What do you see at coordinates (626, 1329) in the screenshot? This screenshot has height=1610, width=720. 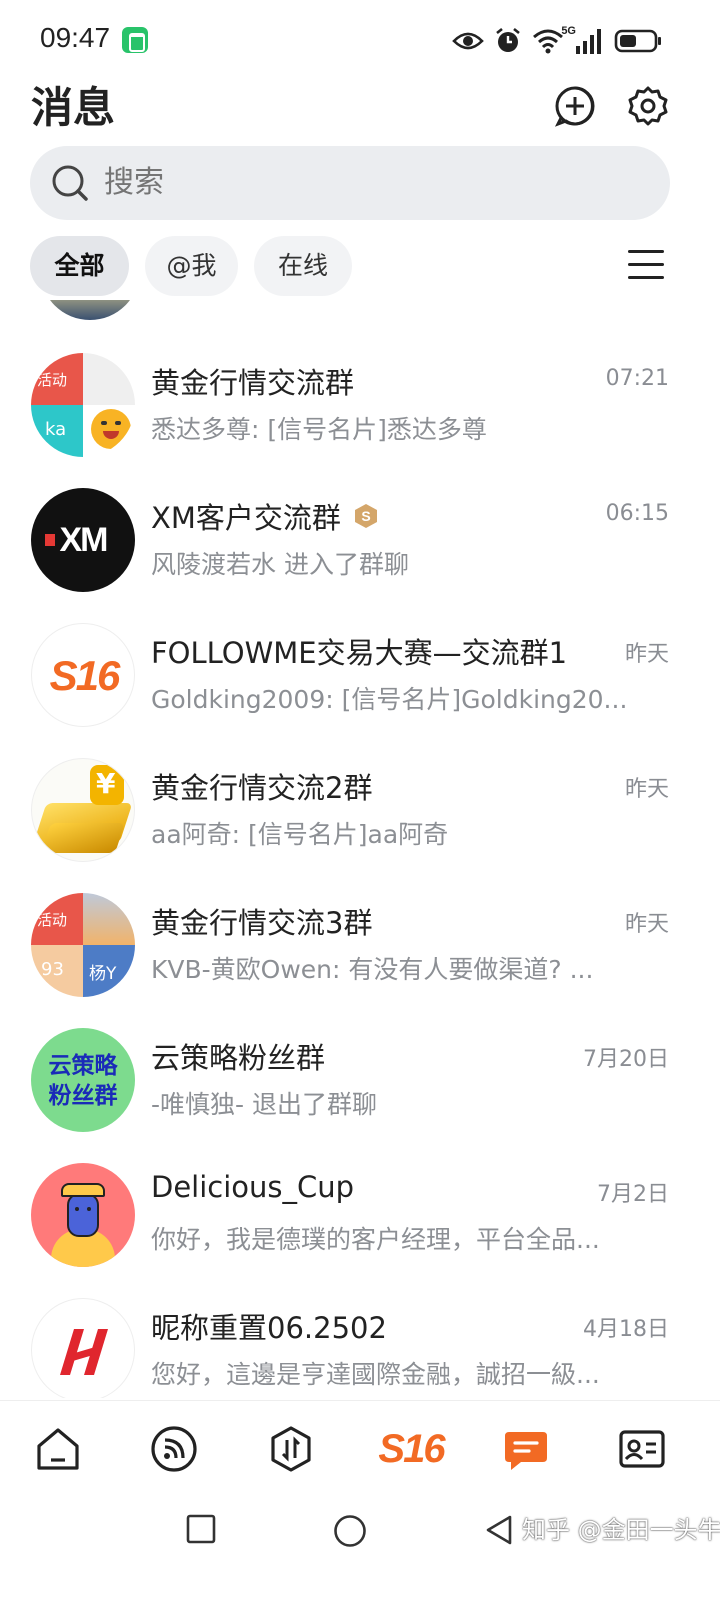 I see `conversation-time: 4月18日` at bounding box center [626, 1329].